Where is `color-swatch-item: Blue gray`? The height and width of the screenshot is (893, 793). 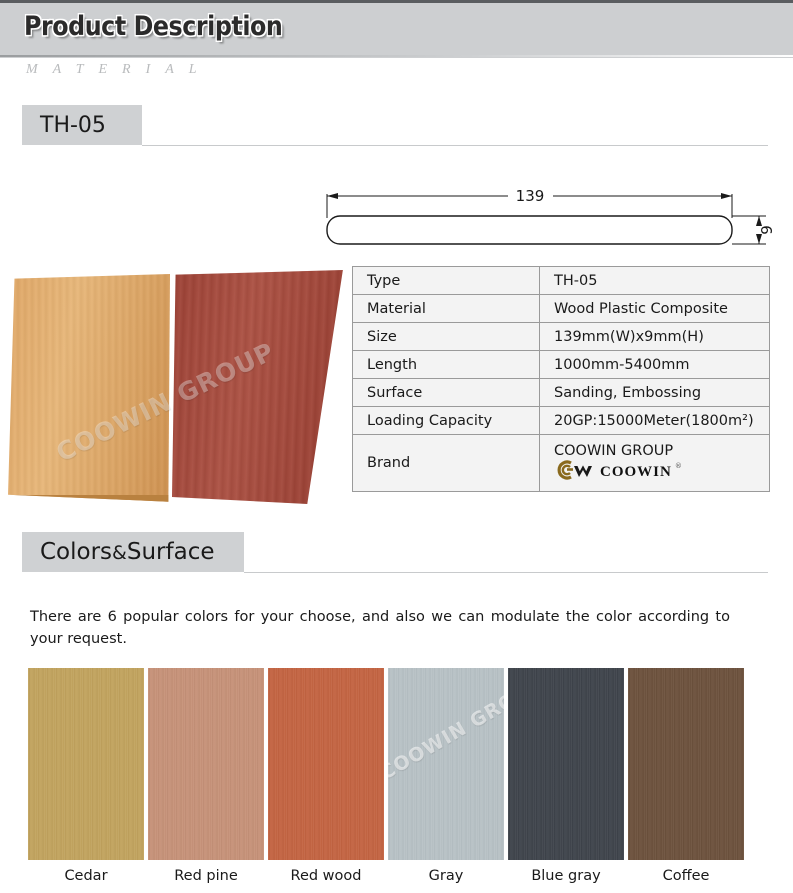
color-swatch-item: Blue gray is located at coordinates (566, 776).